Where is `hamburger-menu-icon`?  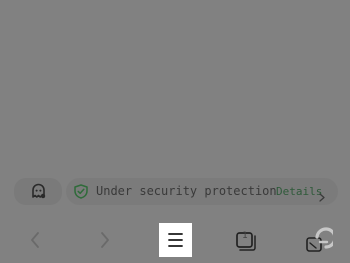
hamburger-menu-icon is located at coordinates (175, 240).